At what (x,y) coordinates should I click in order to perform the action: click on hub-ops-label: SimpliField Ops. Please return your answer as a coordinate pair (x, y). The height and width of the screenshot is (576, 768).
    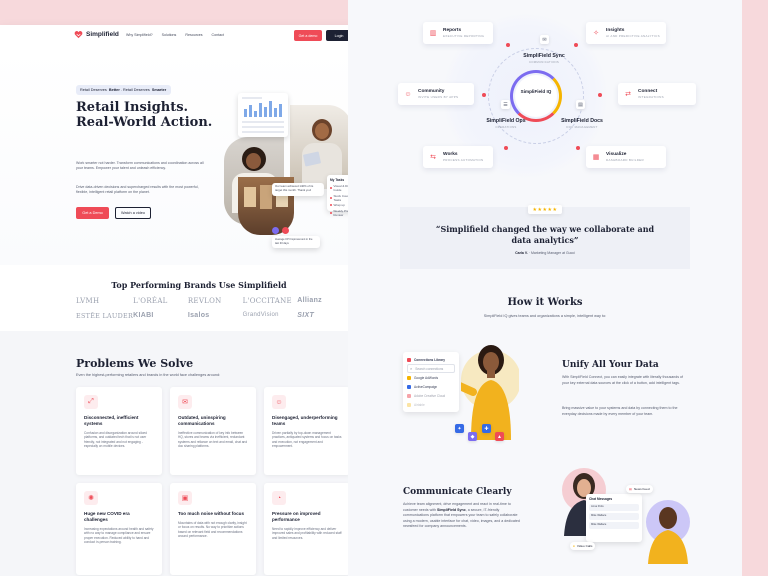
    Looking at the image, I should click on (506, 121).